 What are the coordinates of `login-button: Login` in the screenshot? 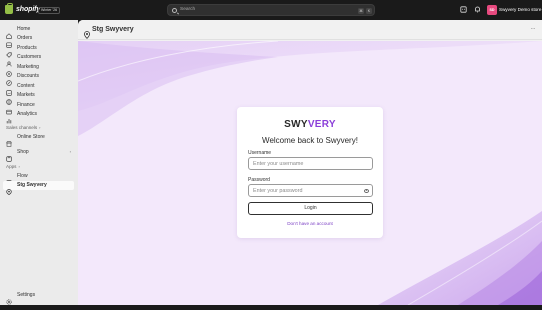 It's located at (310, 208).